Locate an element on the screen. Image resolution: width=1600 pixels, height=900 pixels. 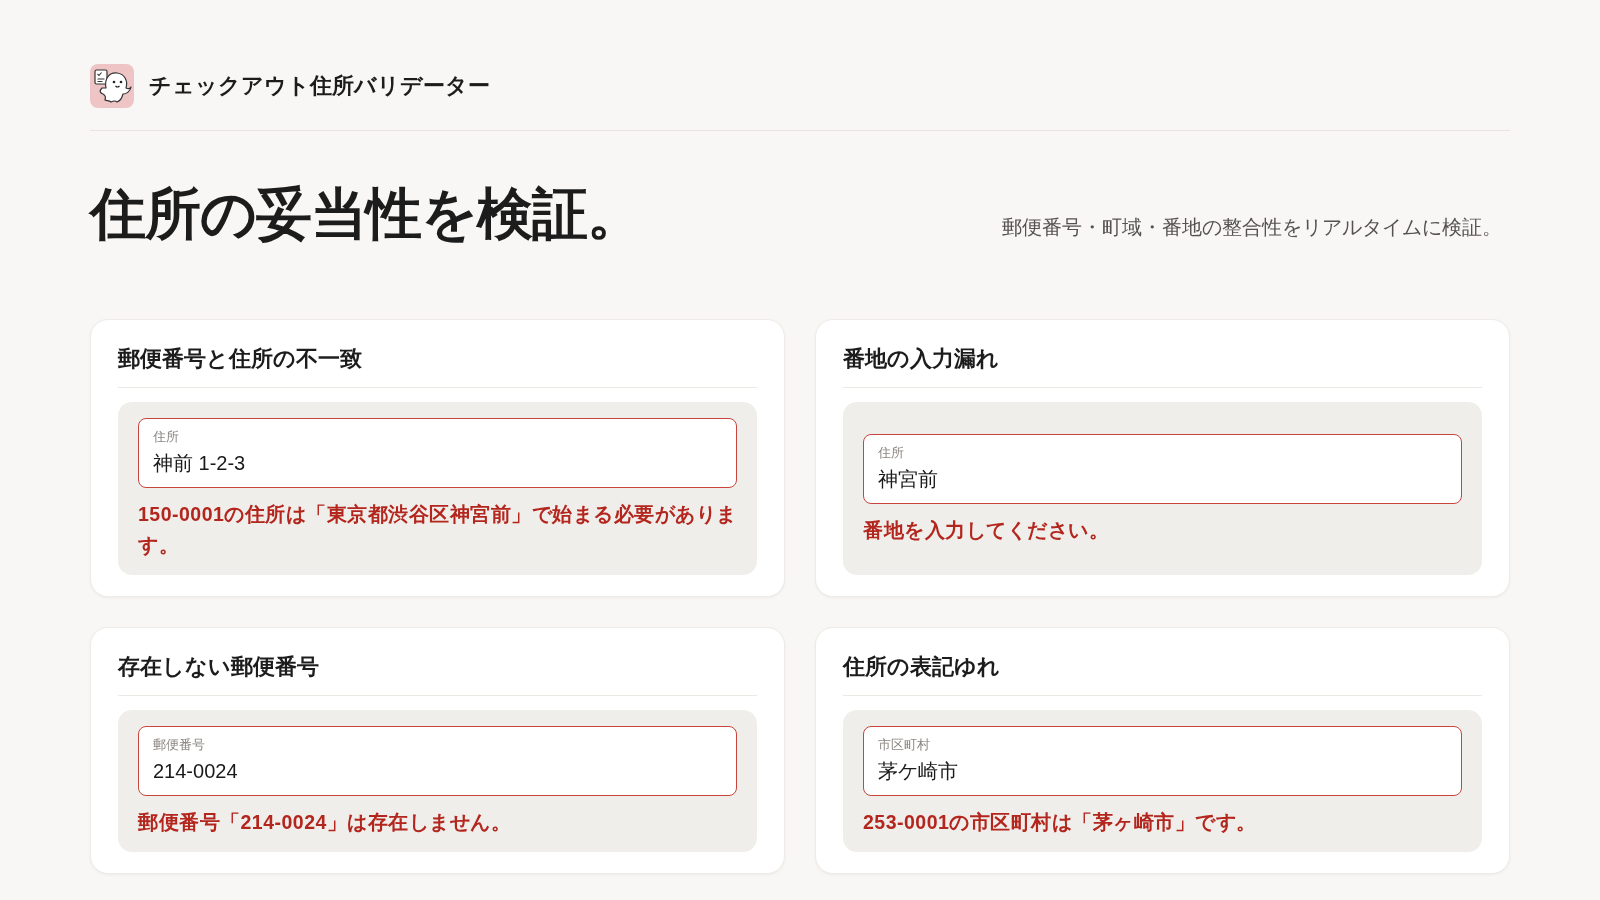
error-message: 番地を入力してください。 is located at coordinates (986, 530).